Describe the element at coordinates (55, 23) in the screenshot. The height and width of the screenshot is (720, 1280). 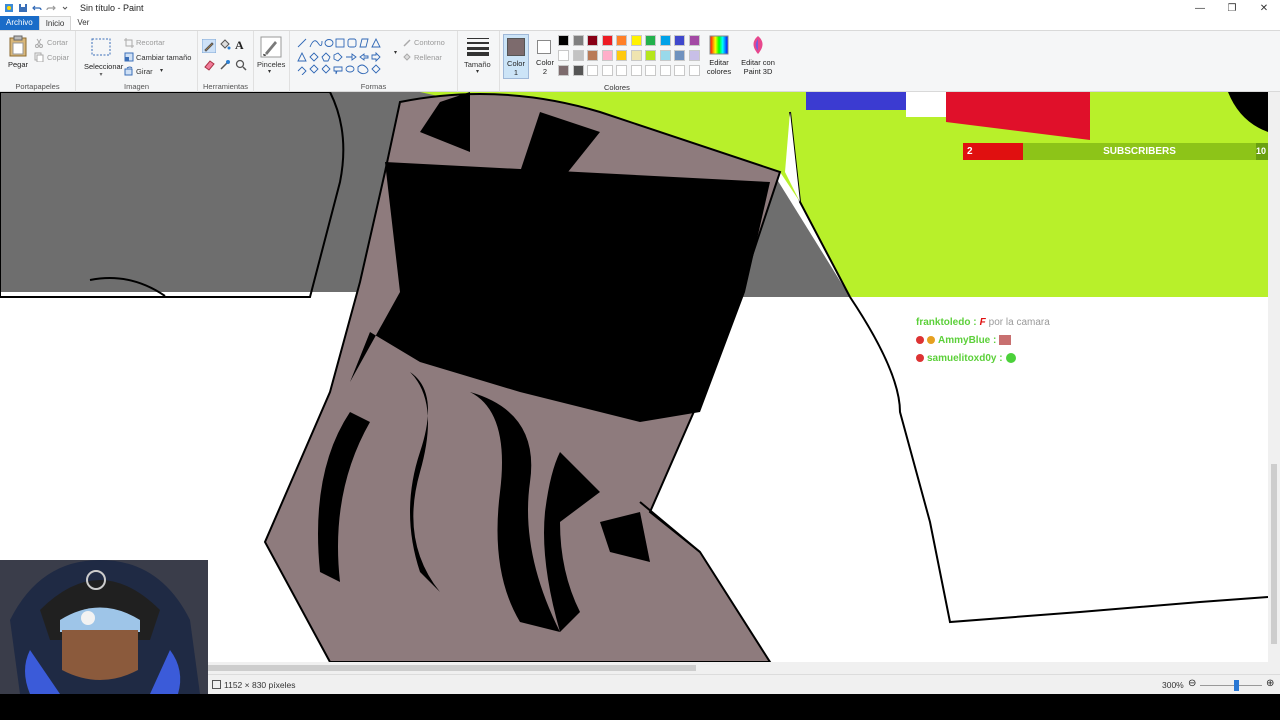
I see `tab-home: Inicio` at that location.